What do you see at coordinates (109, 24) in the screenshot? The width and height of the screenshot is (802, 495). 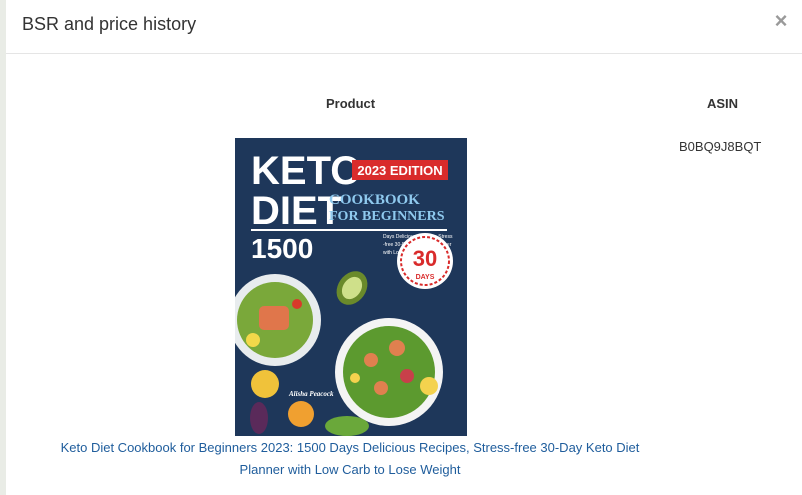 I see `modal-title: BSR and price history` at bounding box center [109, 24].